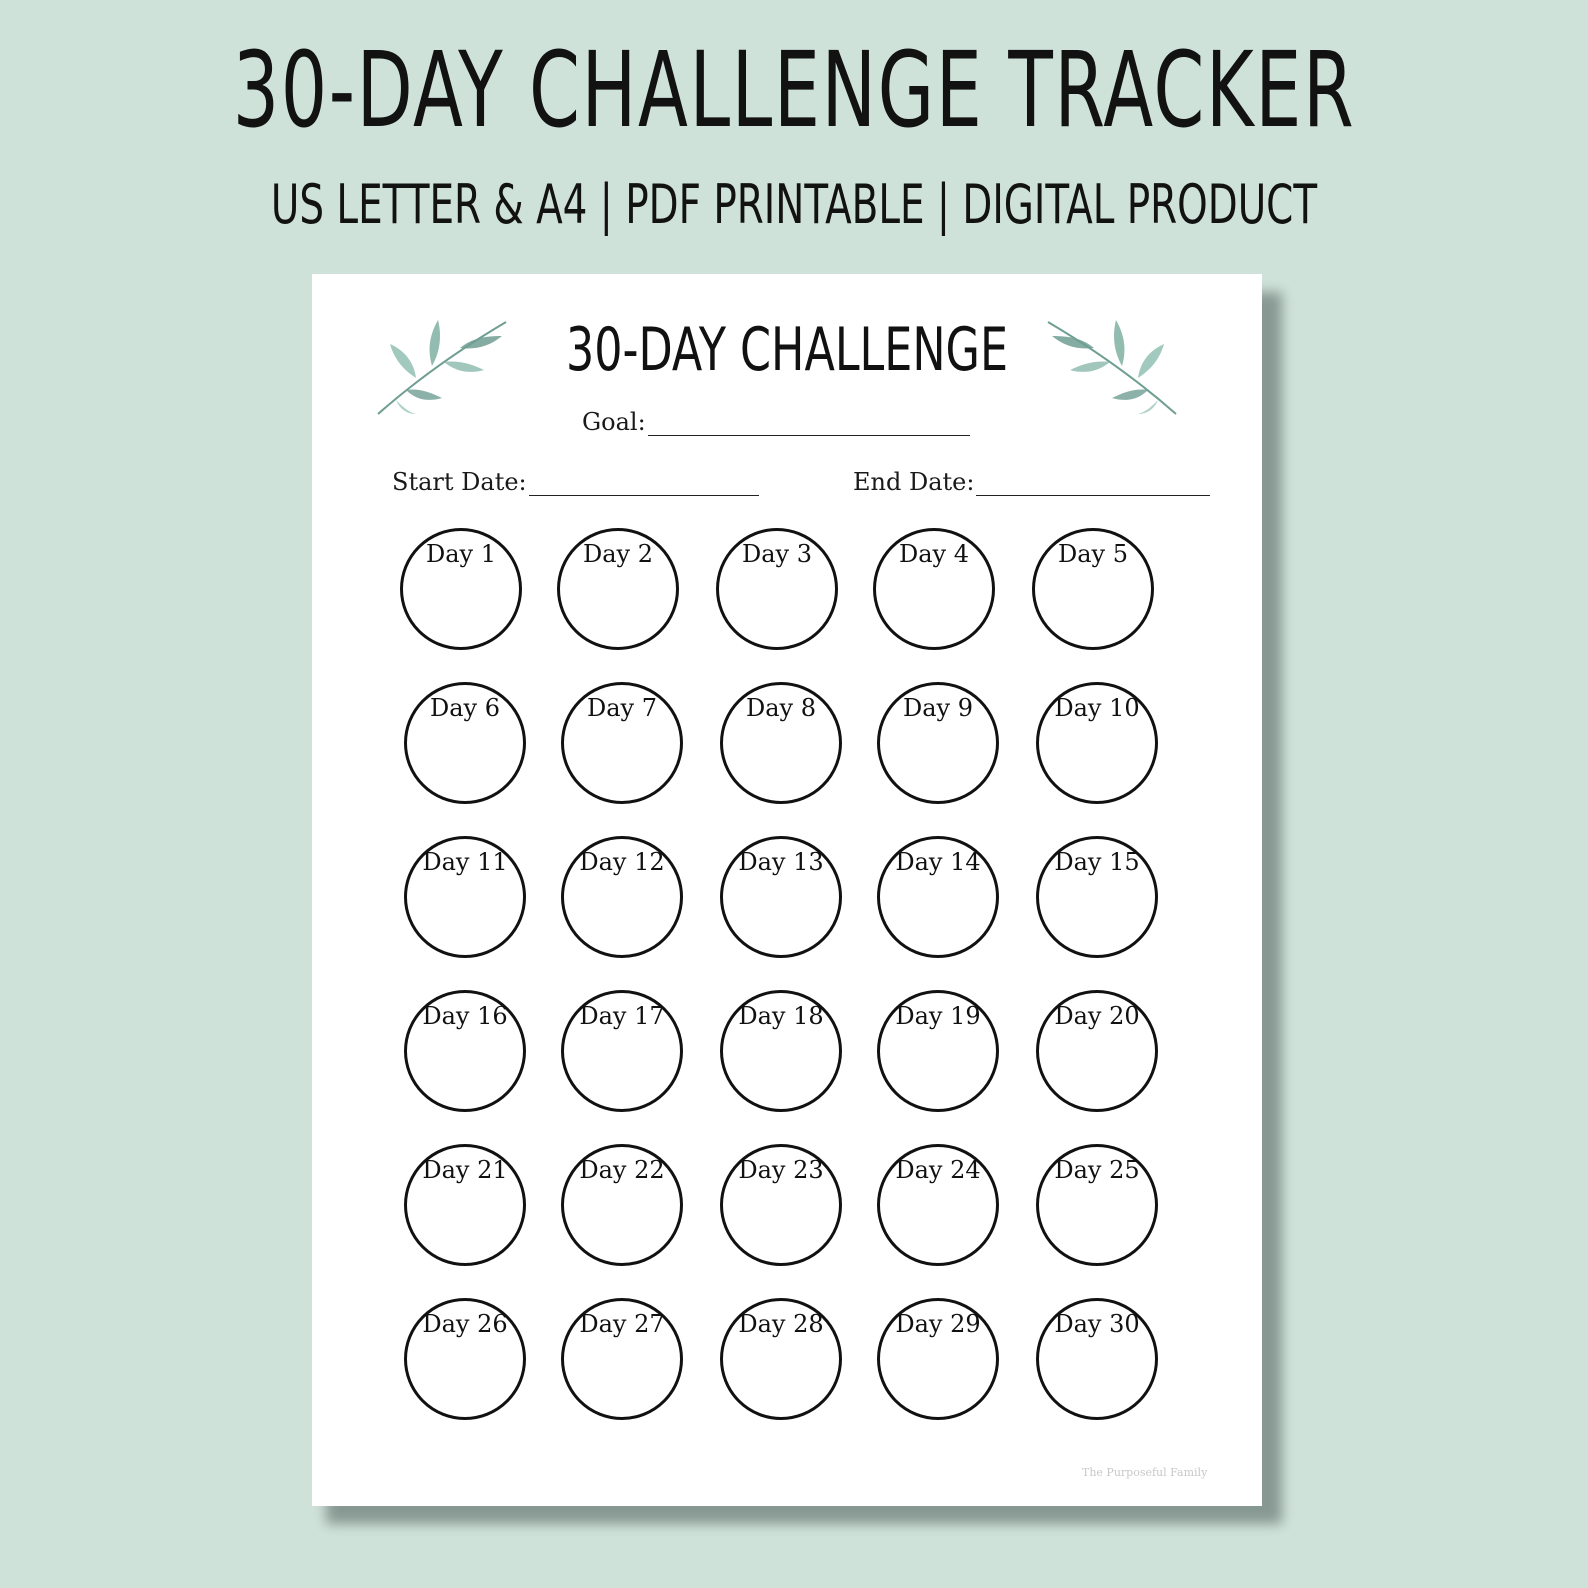 The height and width of the screenshot is (1588, 1588). Describe the element at coordinates (781, 1051) in the screenshot. I see `day-circle-18: Day 18` at that location.